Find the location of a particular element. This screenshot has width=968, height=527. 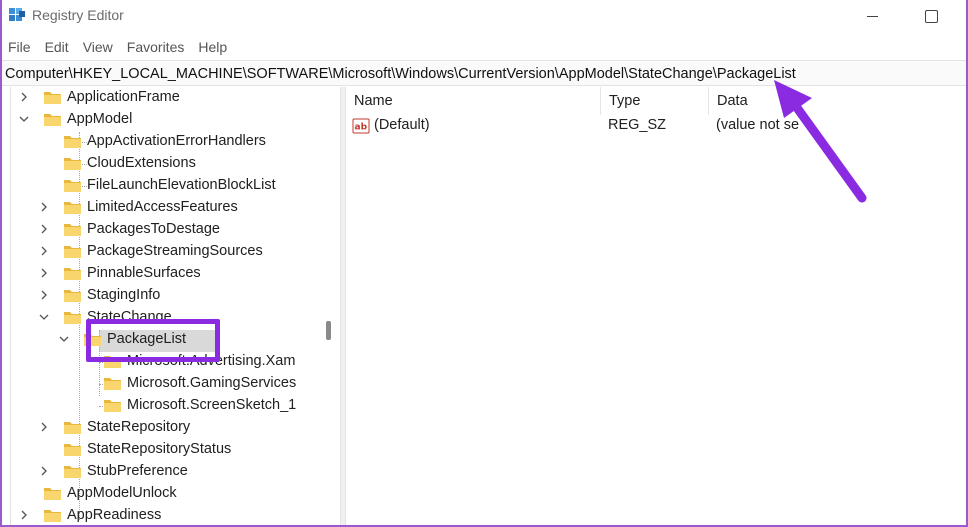

packagelist-callout-box is located at coordinates (153, 340).